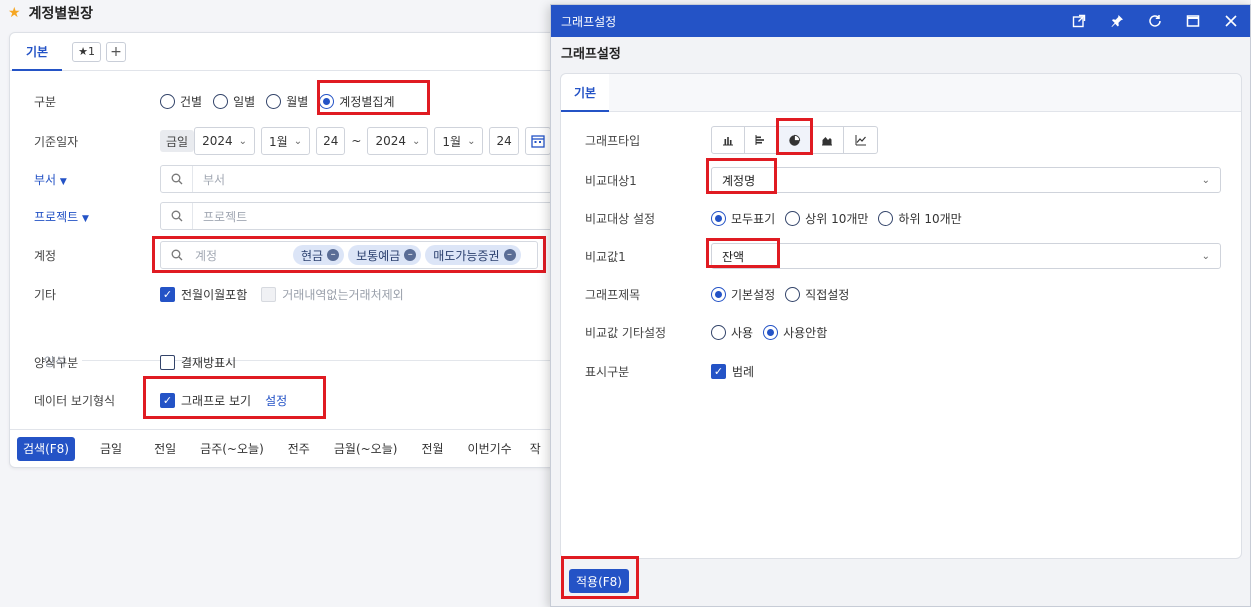 This screenshot has width=1251, height=607. I want to click on radio-gubun-account-summary: 계정별집계, so click(356, 101).